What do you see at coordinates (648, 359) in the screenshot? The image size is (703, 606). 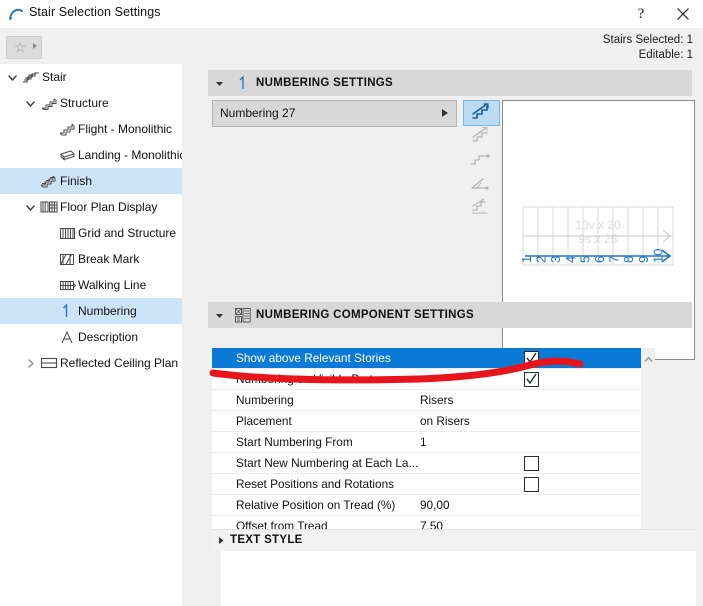 I see `chevron-up-icon` at bounding box center [648, 359].